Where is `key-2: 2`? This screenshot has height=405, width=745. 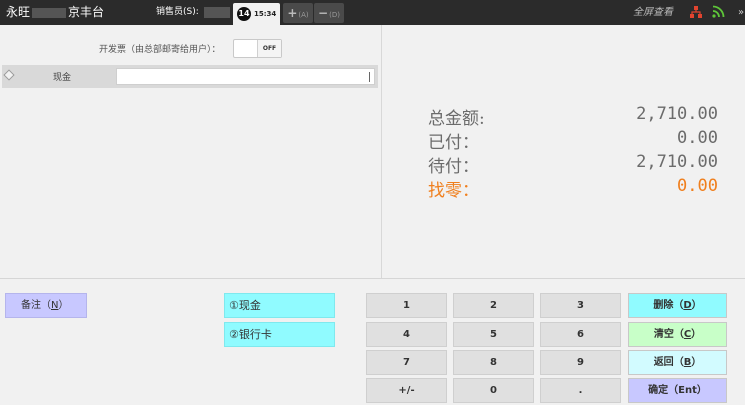
key-2: 2 is located at coordinates (493, 305).